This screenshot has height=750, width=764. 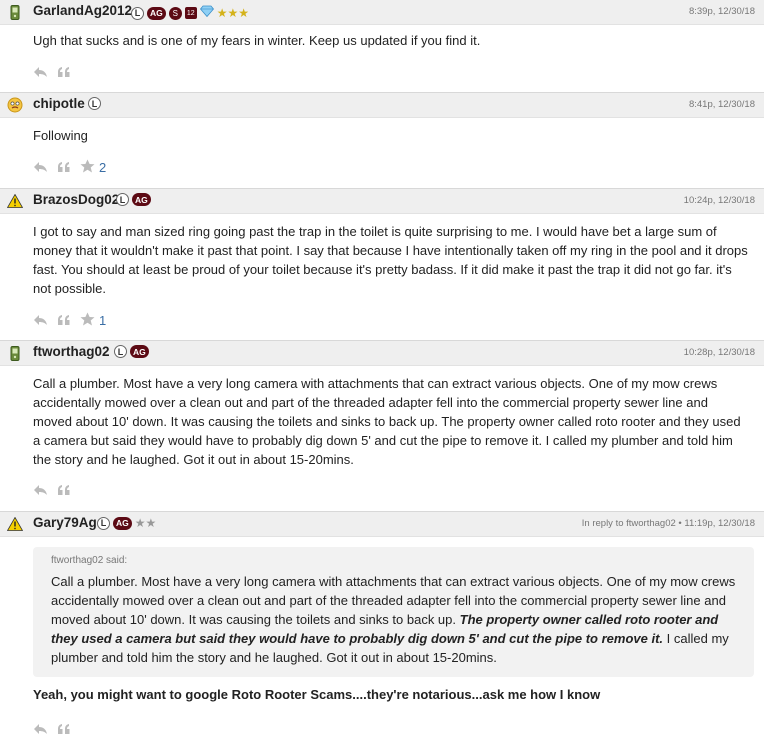 I want to click on post-actions: 1, so click(x=382, y=320).